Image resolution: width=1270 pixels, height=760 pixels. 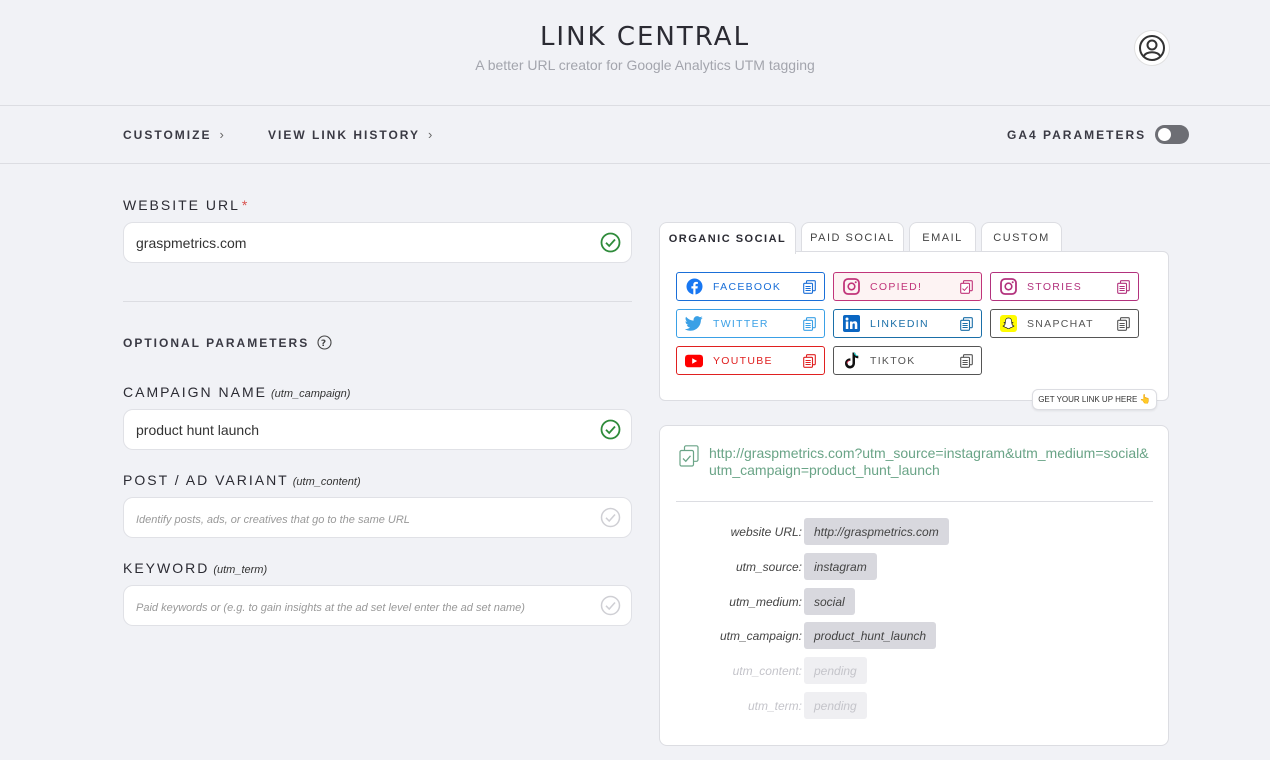 I want to click on view-link-history-link: VIEW LINK HISTORY ›, so click(x=350, y=134).